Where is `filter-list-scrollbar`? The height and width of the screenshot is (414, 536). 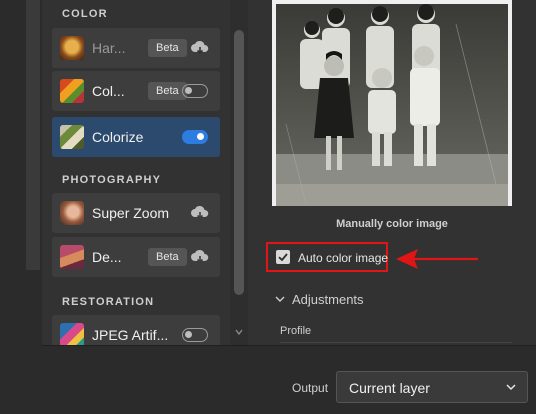
filter-list-scrollbar is located at coordinates (239, 172).